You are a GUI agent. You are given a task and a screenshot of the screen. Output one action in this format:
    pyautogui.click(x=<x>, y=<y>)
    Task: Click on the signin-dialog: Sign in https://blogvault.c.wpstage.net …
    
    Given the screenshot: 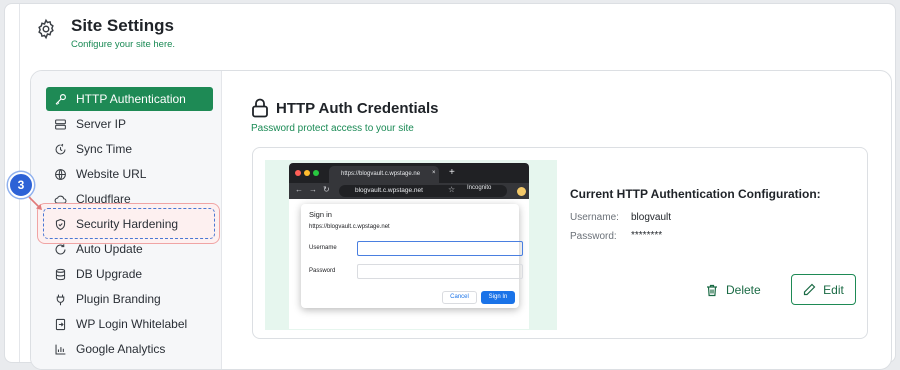 What is the action you would take?
    pyautogui.click(x=412, y=256)
    